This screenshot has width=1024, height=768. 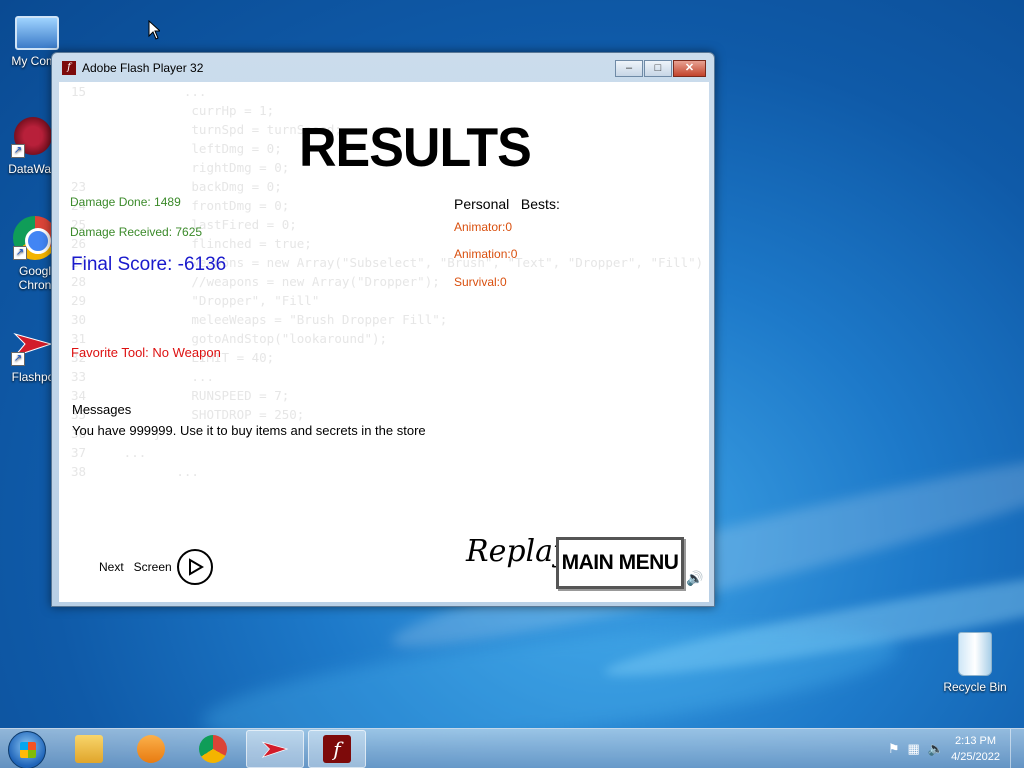 I want to click on personal-best-survival: Survival:0, so click(x=480, y=282).